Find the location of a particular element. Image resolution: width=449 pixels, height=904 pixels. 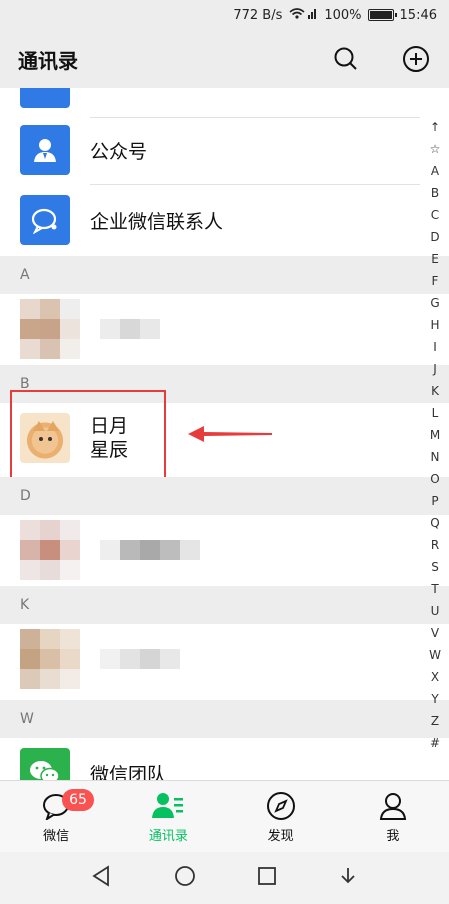

index-letter: I is located at coordinates (435, 347).